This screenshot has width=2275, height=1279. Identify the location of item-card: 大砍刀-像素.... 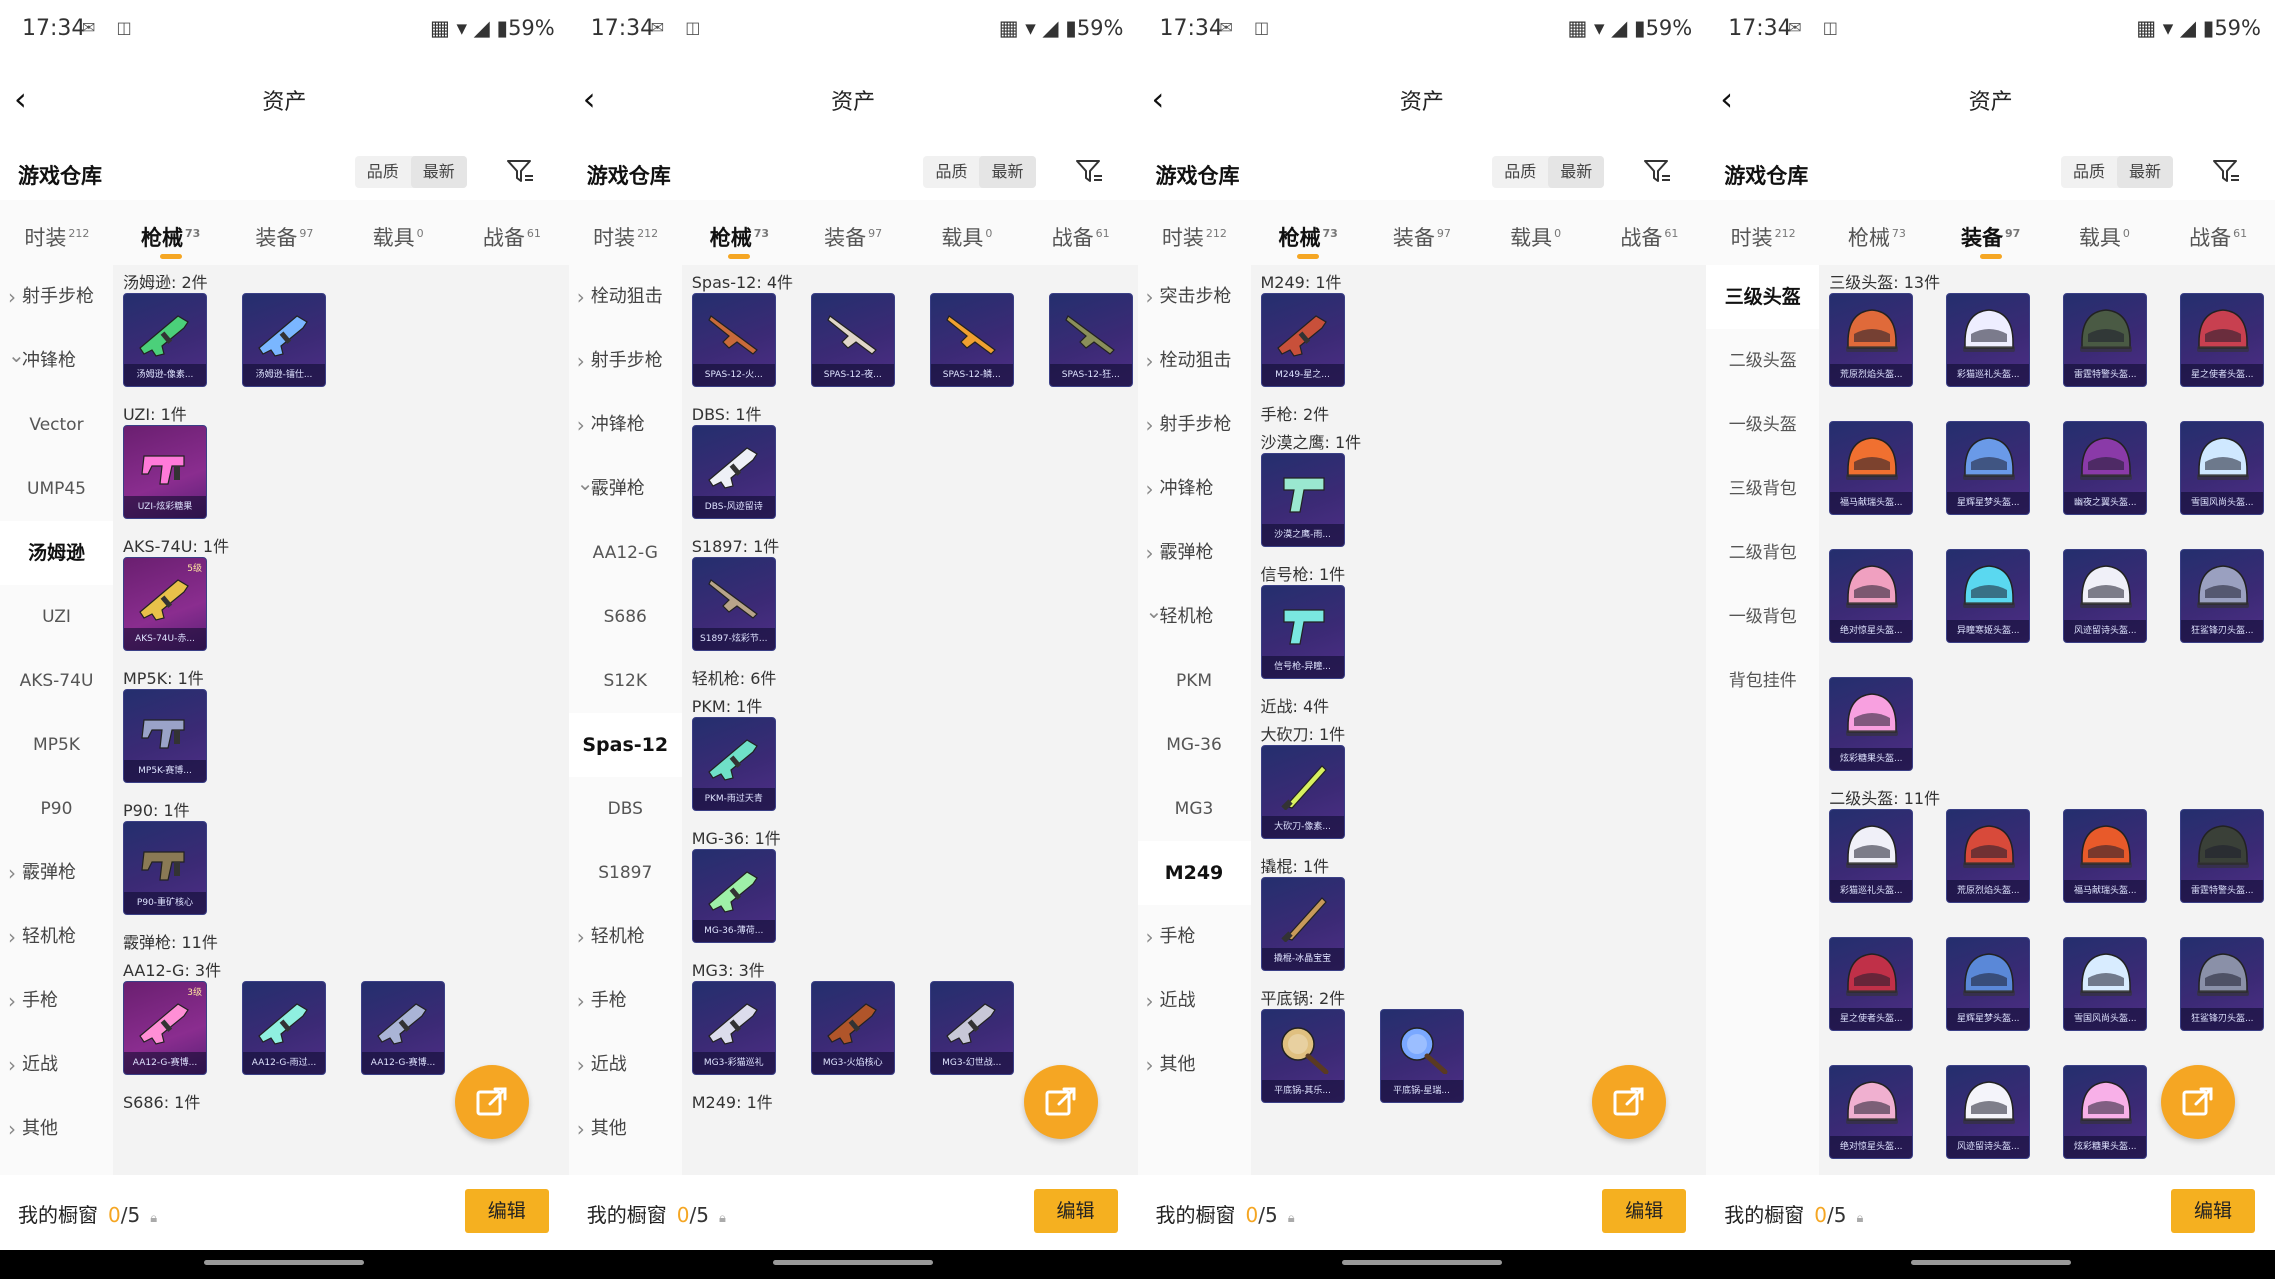
(1302, 792).